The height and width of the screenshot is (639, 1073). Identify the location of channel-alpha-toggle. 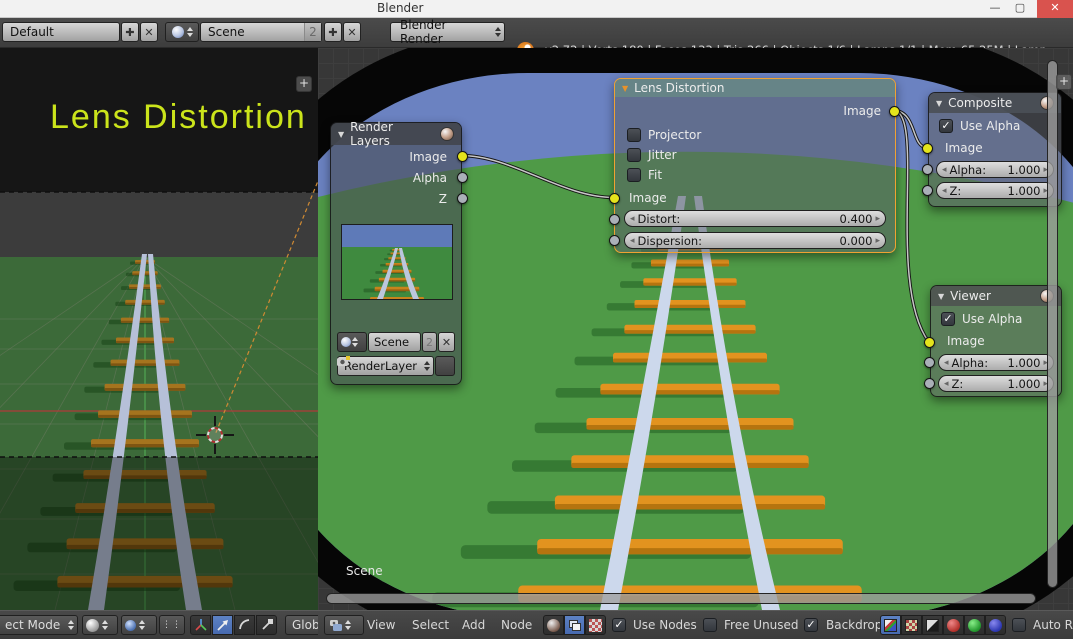
(932, 625).